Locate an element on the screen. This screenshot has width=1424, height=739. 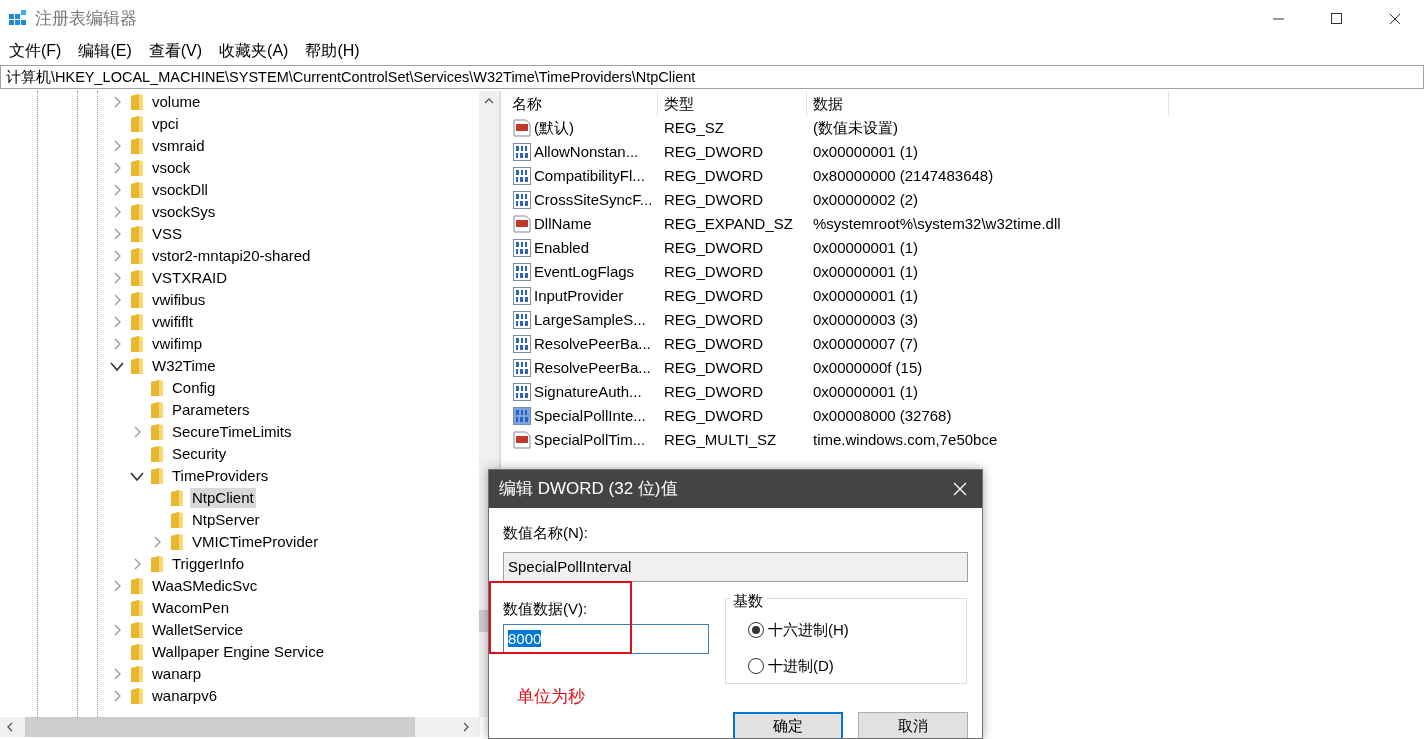
value-name: EventLogFlags is located at coordinates (596, 272).